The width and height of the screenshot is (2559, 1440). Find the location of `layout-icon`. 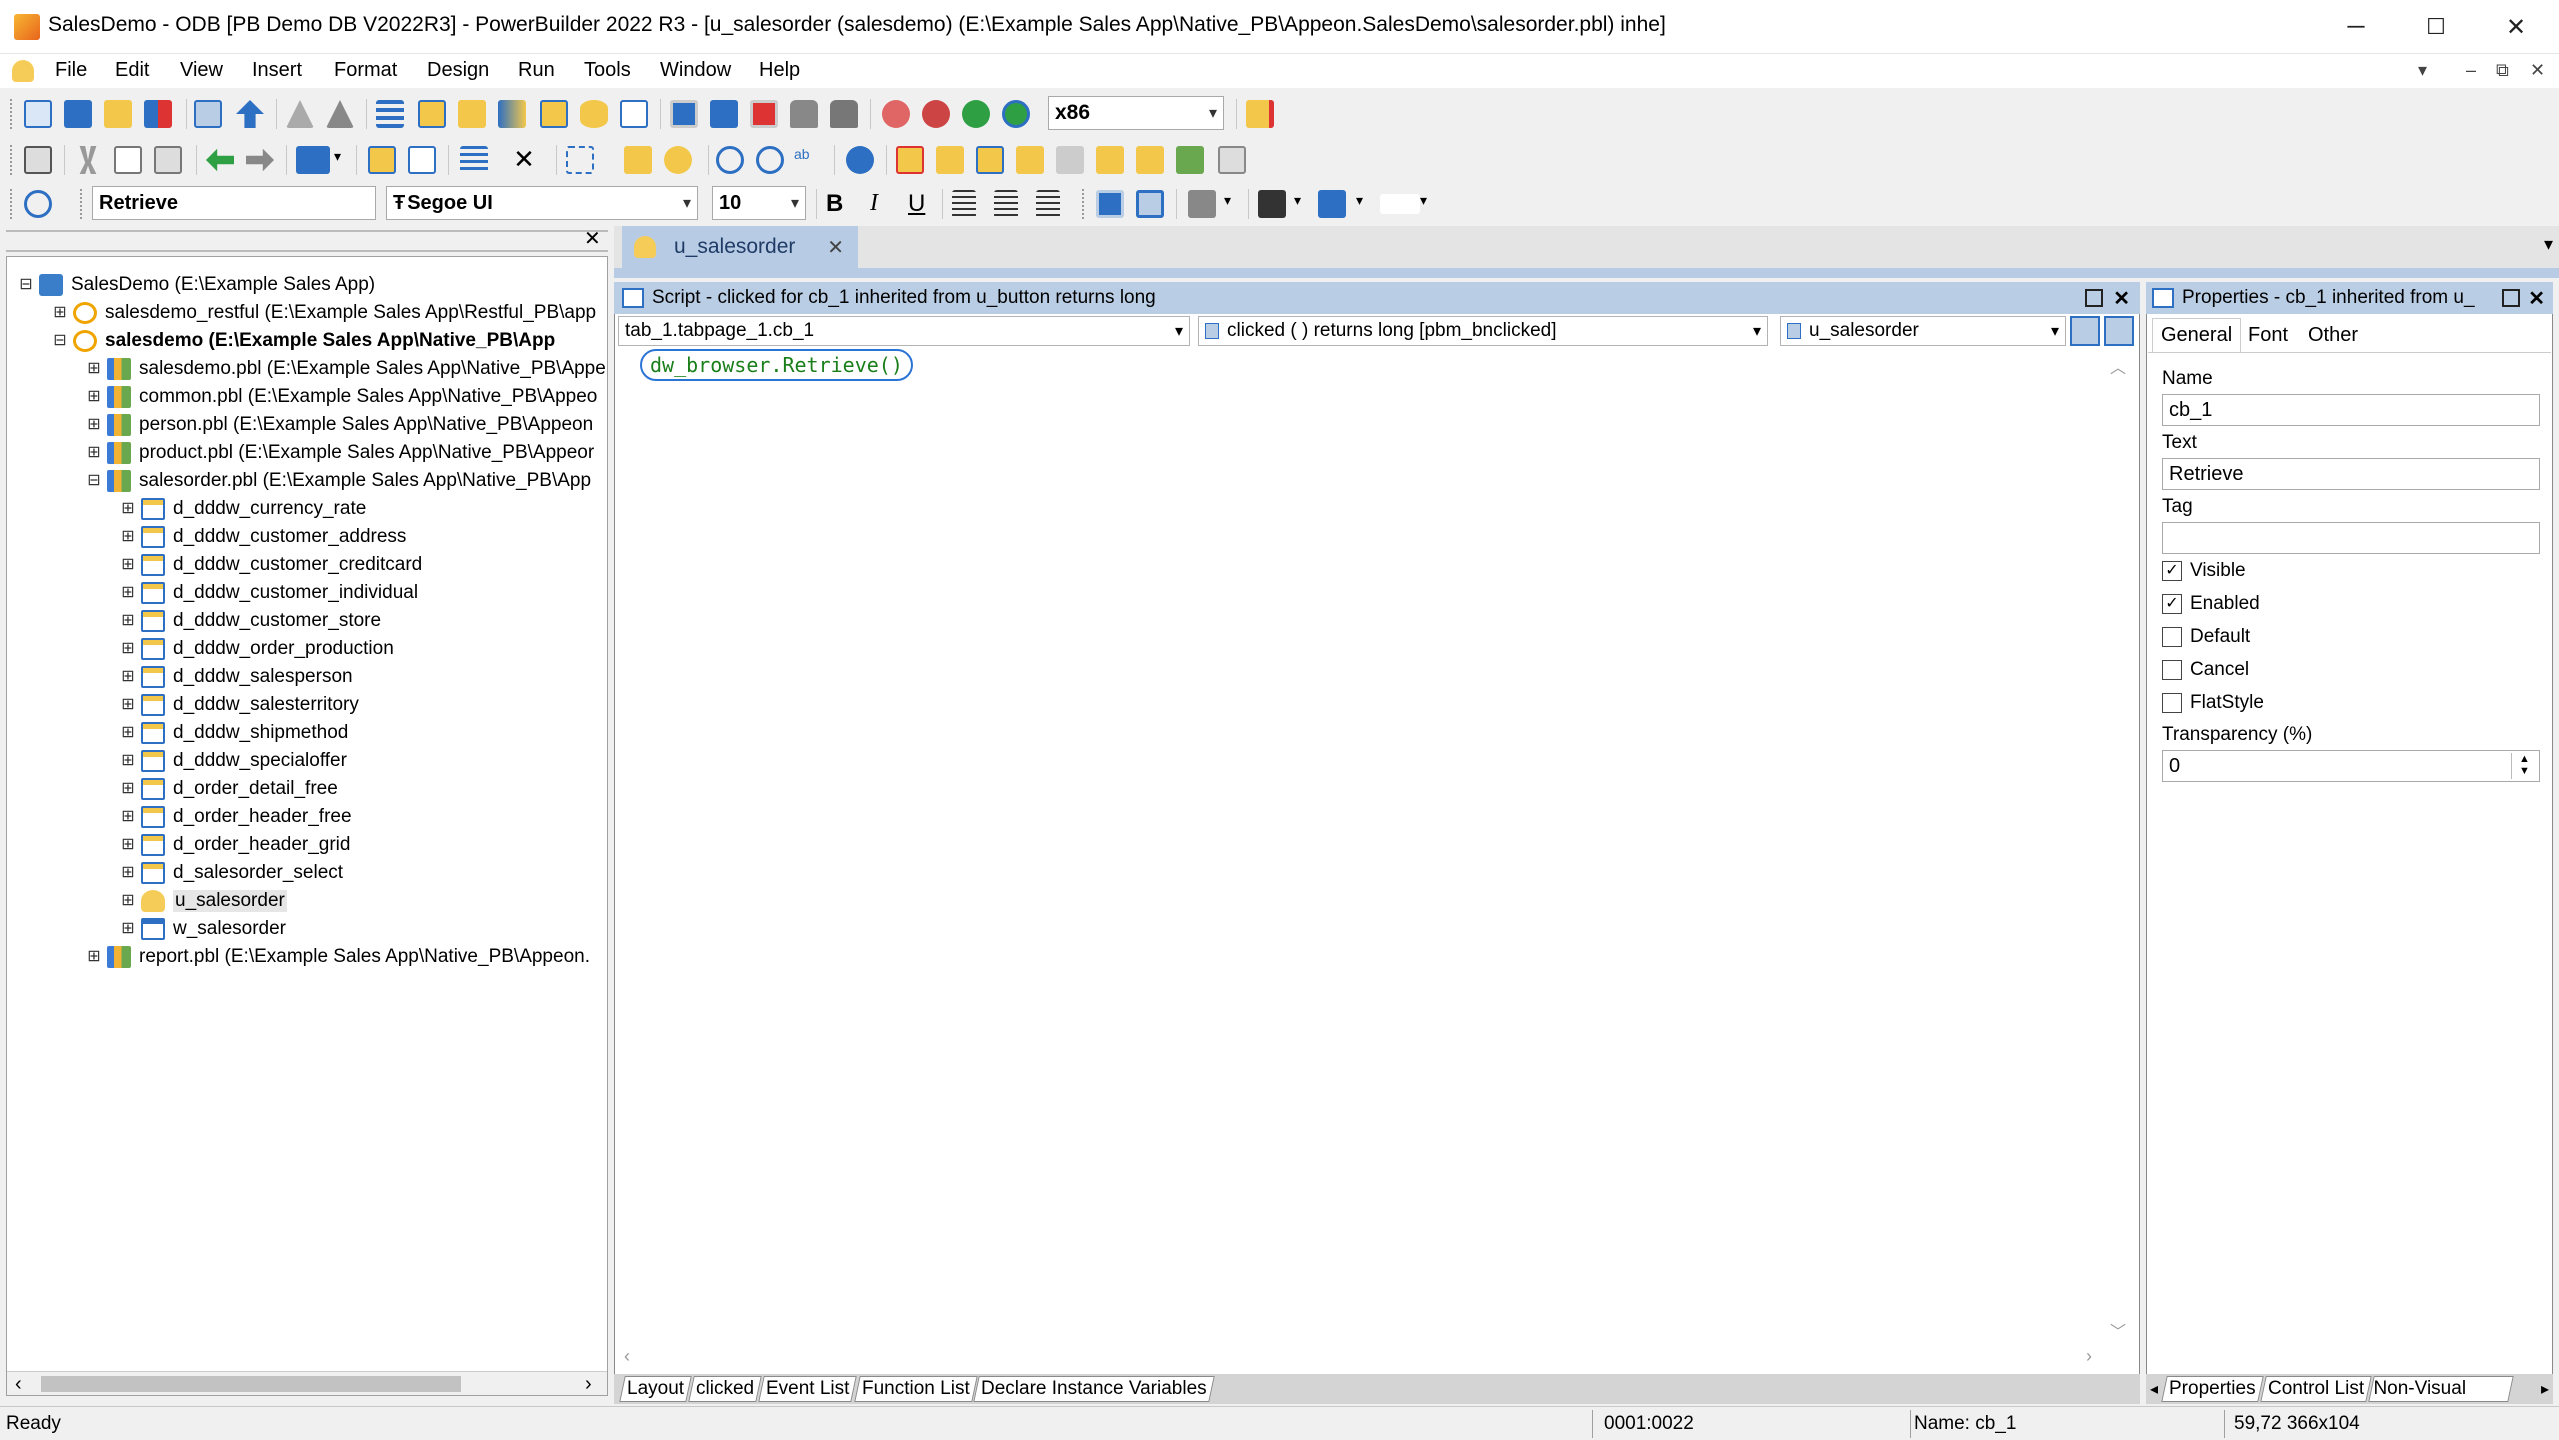

layout-icon is located at coordinates (382, 160).